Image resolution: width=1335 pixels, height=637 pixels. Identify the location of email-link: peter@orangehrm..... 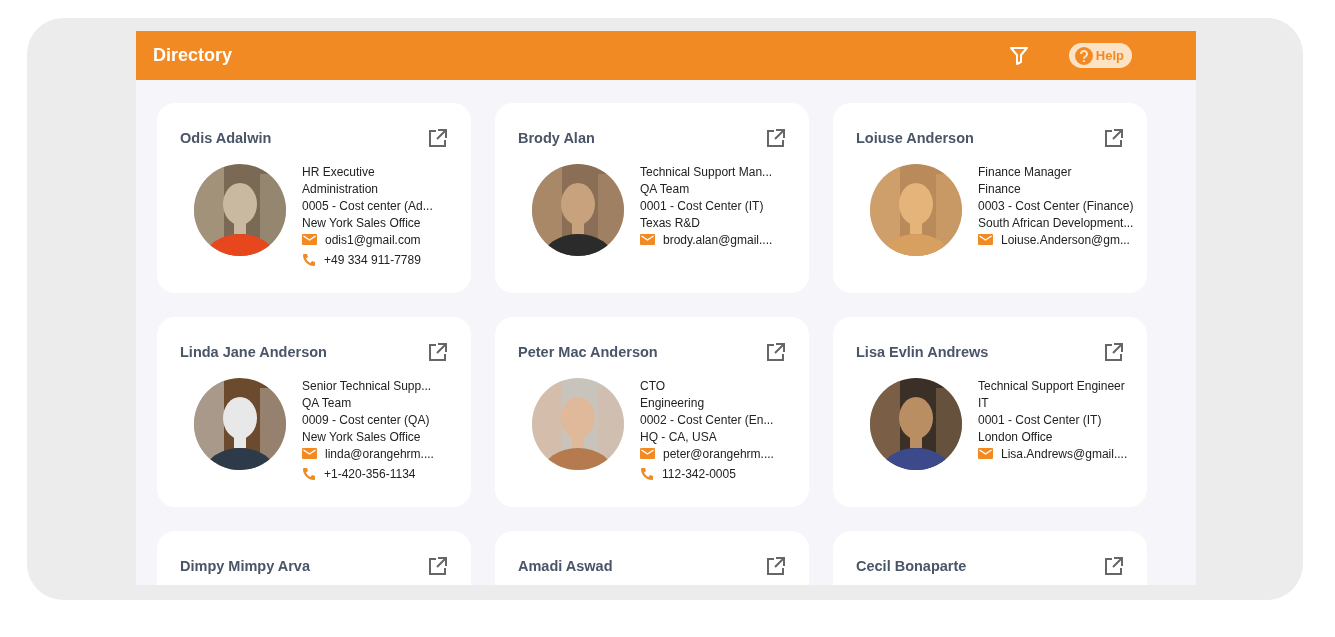
(718, 453).